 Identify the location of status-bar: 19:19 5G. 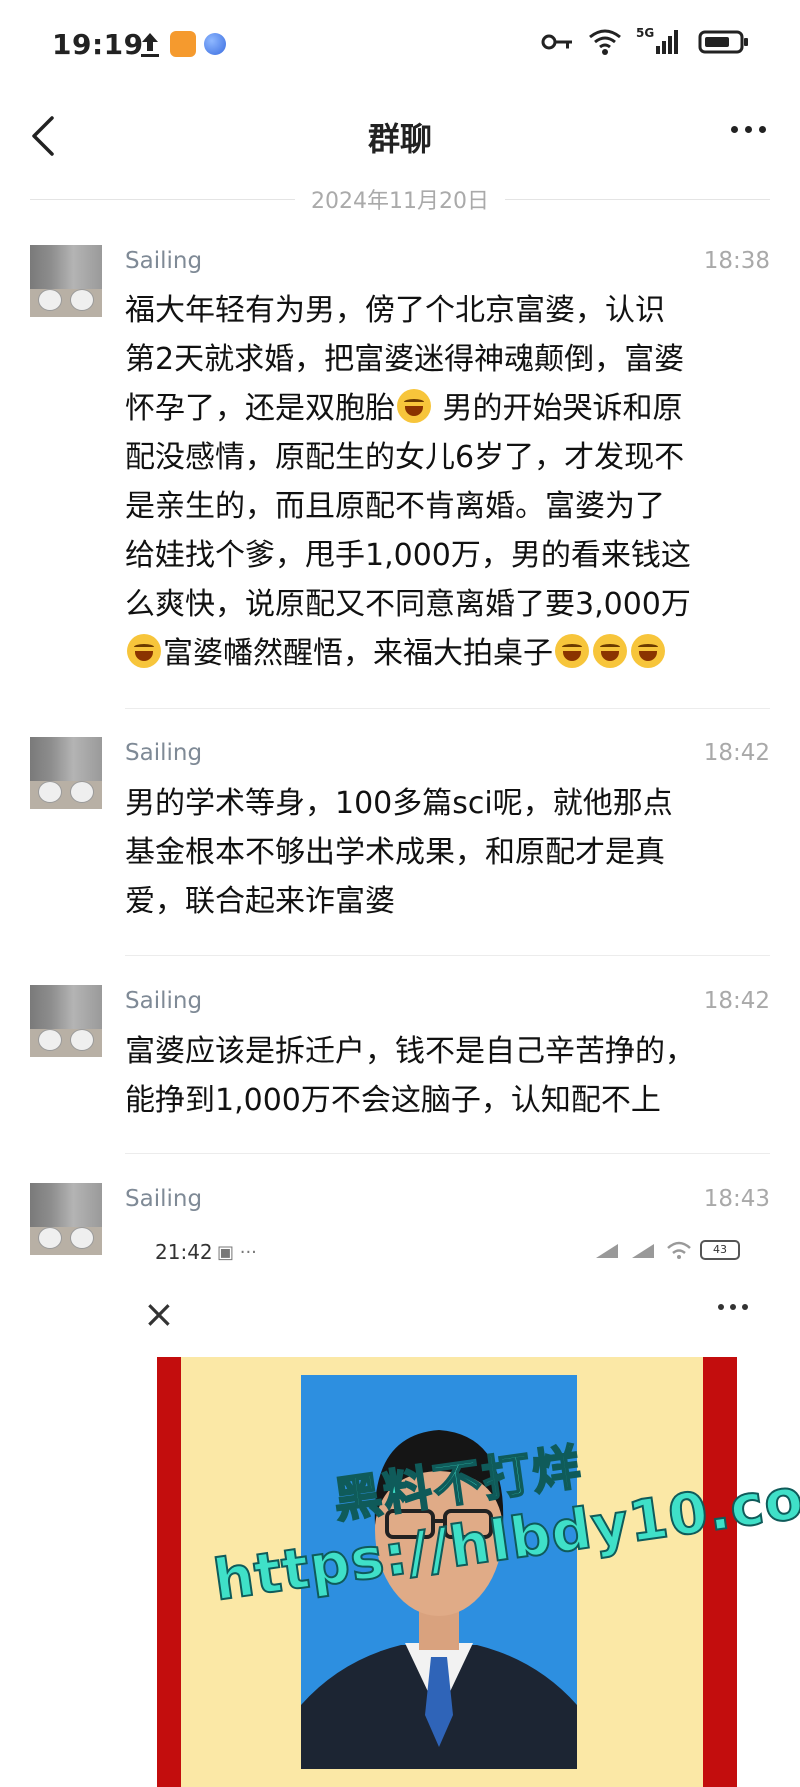
(400, 46).